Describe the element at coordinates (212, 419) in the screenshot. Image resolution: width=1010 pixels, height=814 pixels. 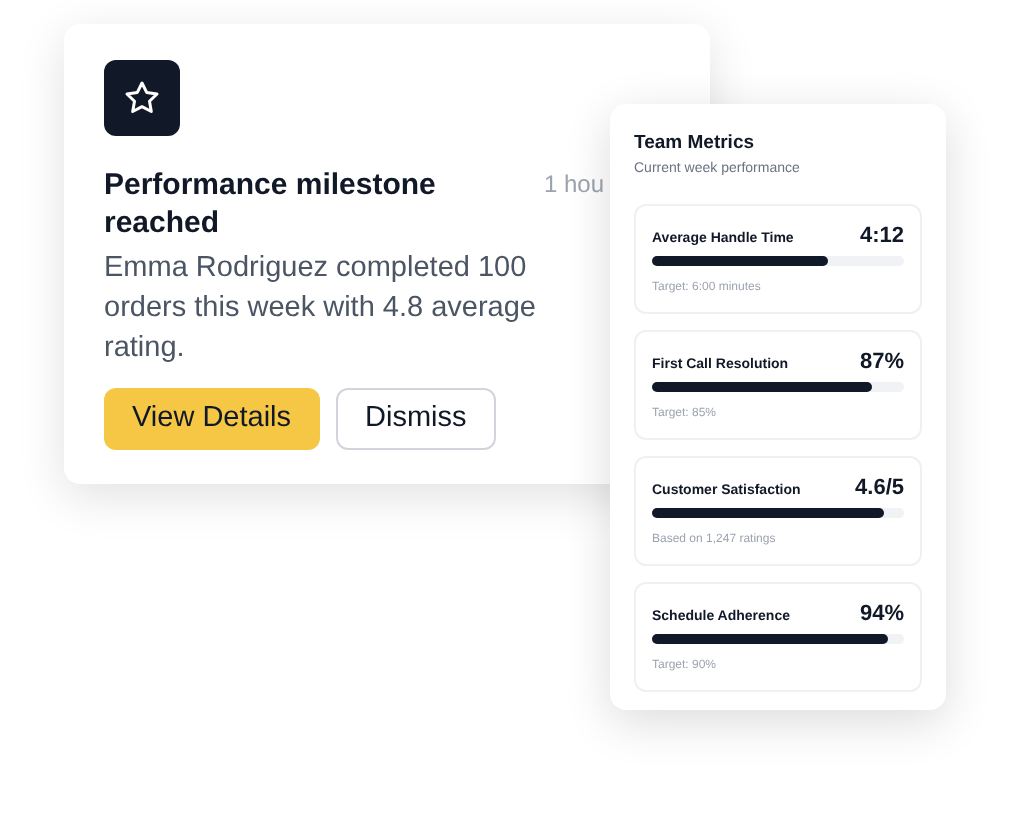
I see `view-details-button: View Details` at that location.